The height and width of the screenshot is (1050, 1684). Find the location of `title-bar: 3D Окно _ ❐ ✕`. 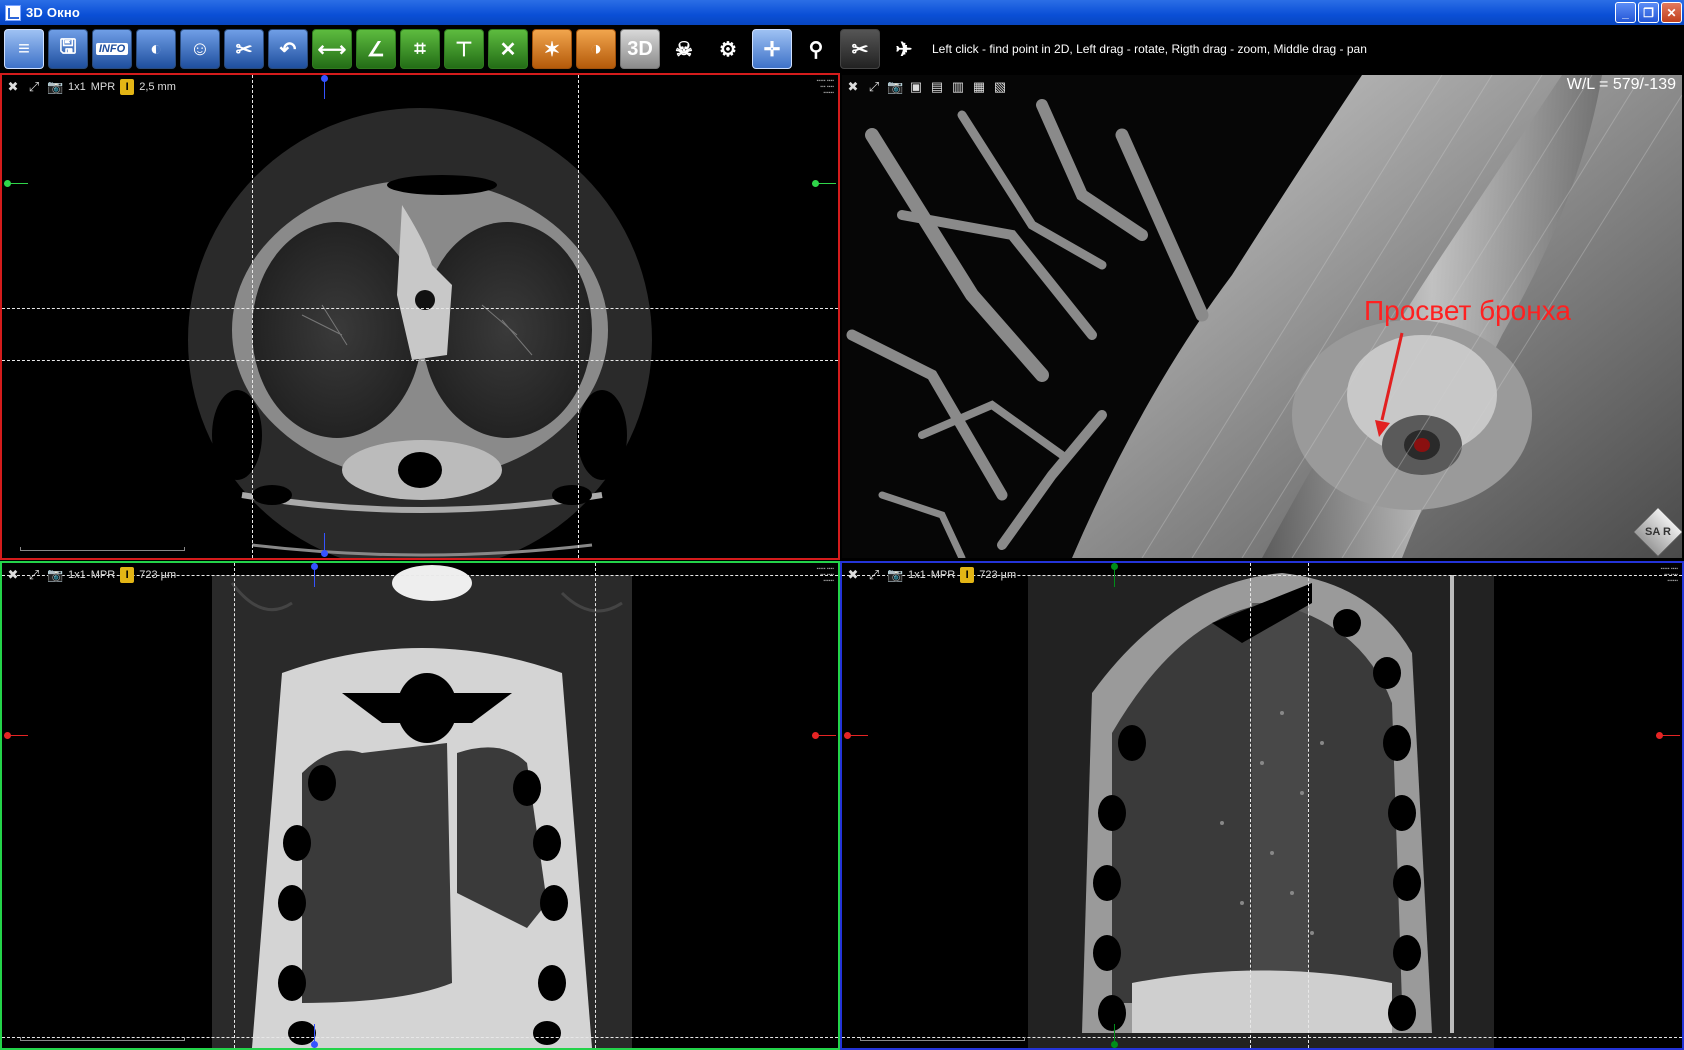

title-bar: 3D Окно _ ❐ ✕ is located at coordinates (842, 12).